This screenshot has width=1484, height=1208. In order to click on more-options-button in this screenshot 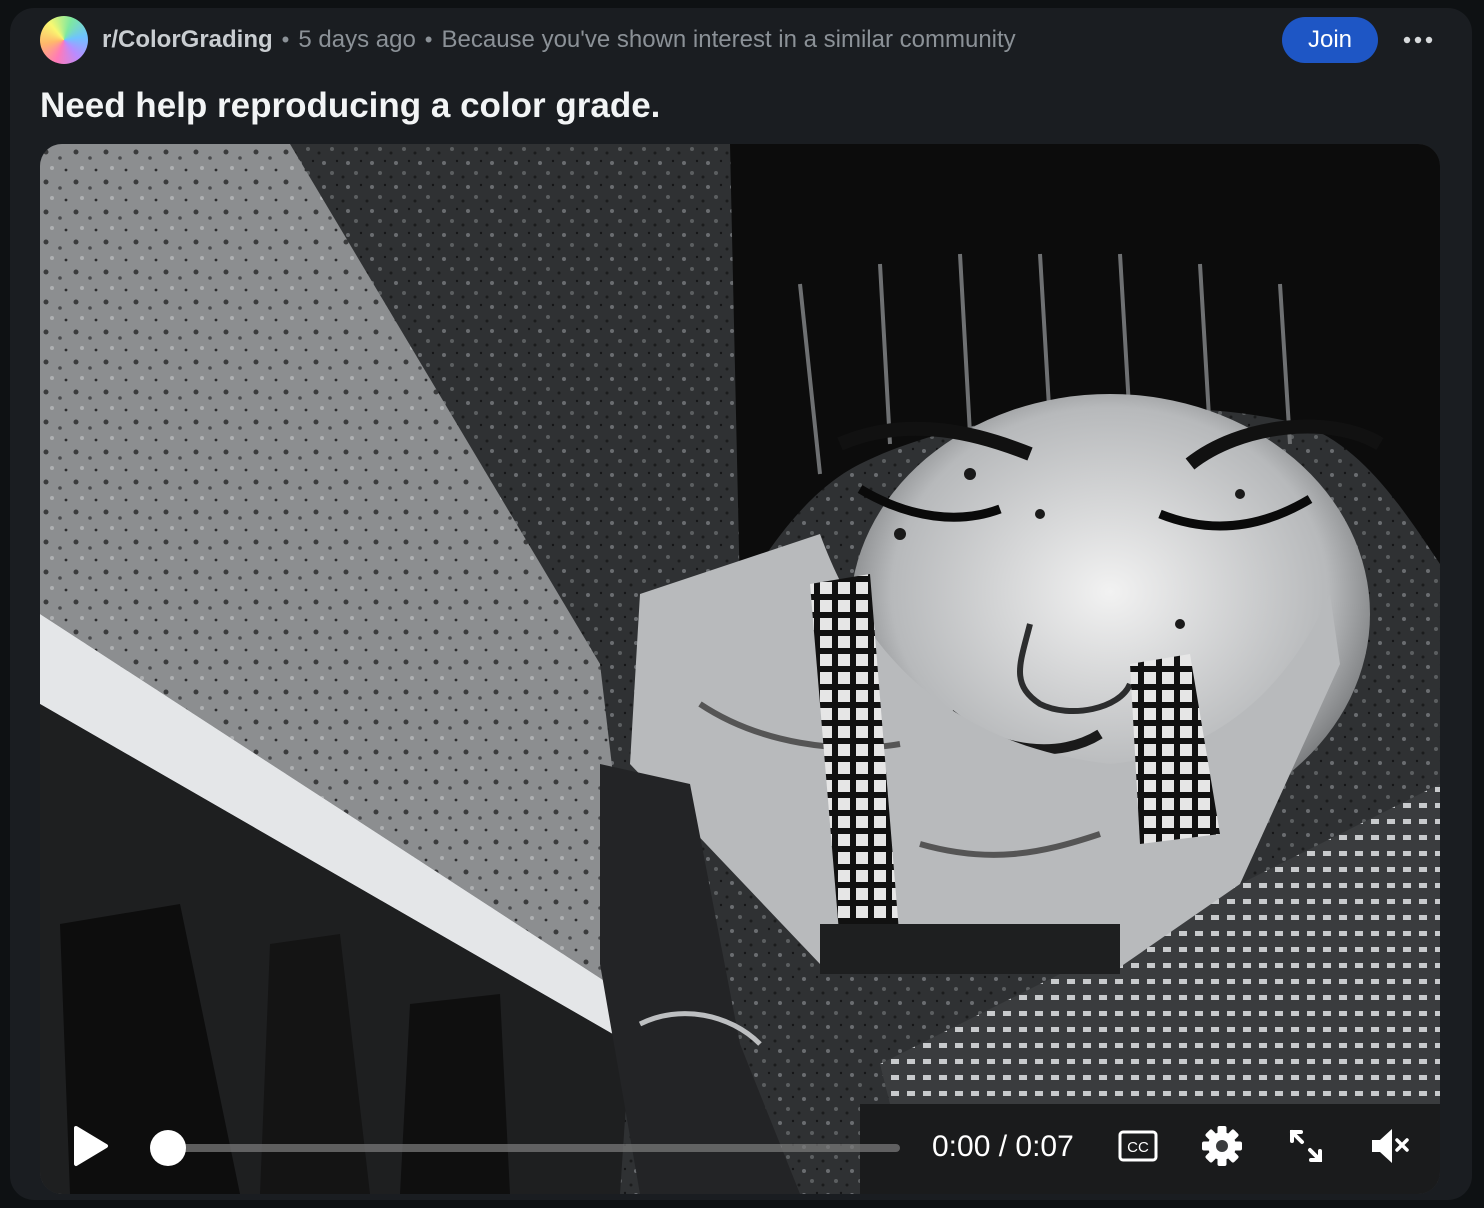, I will do `click(1418, 40)`.